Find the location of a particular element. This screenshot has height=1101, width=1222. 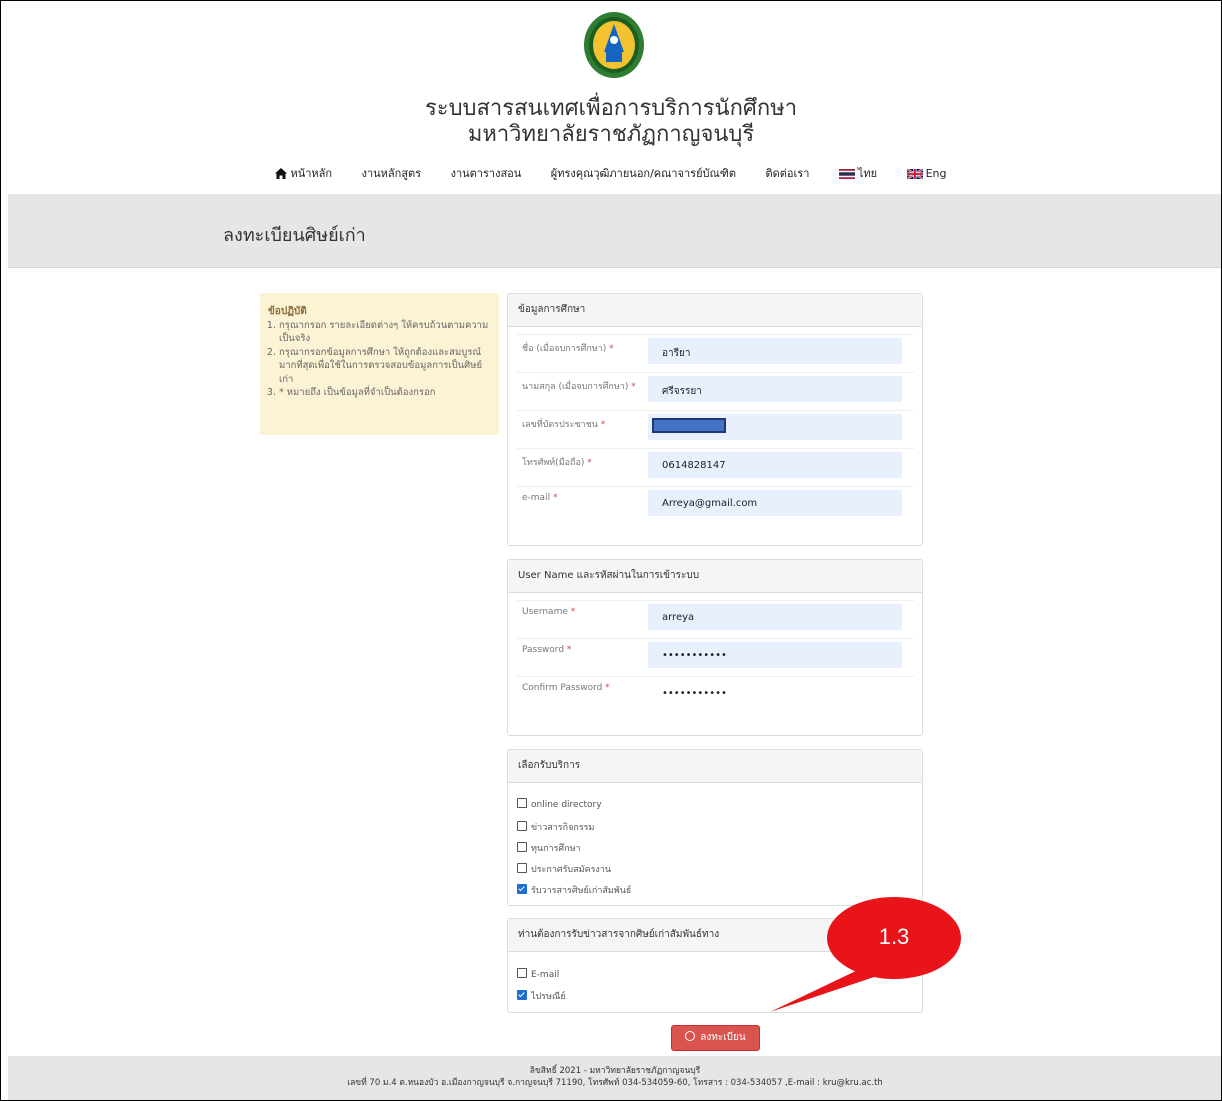

password-row: Password * ••••••••••• is located at coordinates (715, 657).